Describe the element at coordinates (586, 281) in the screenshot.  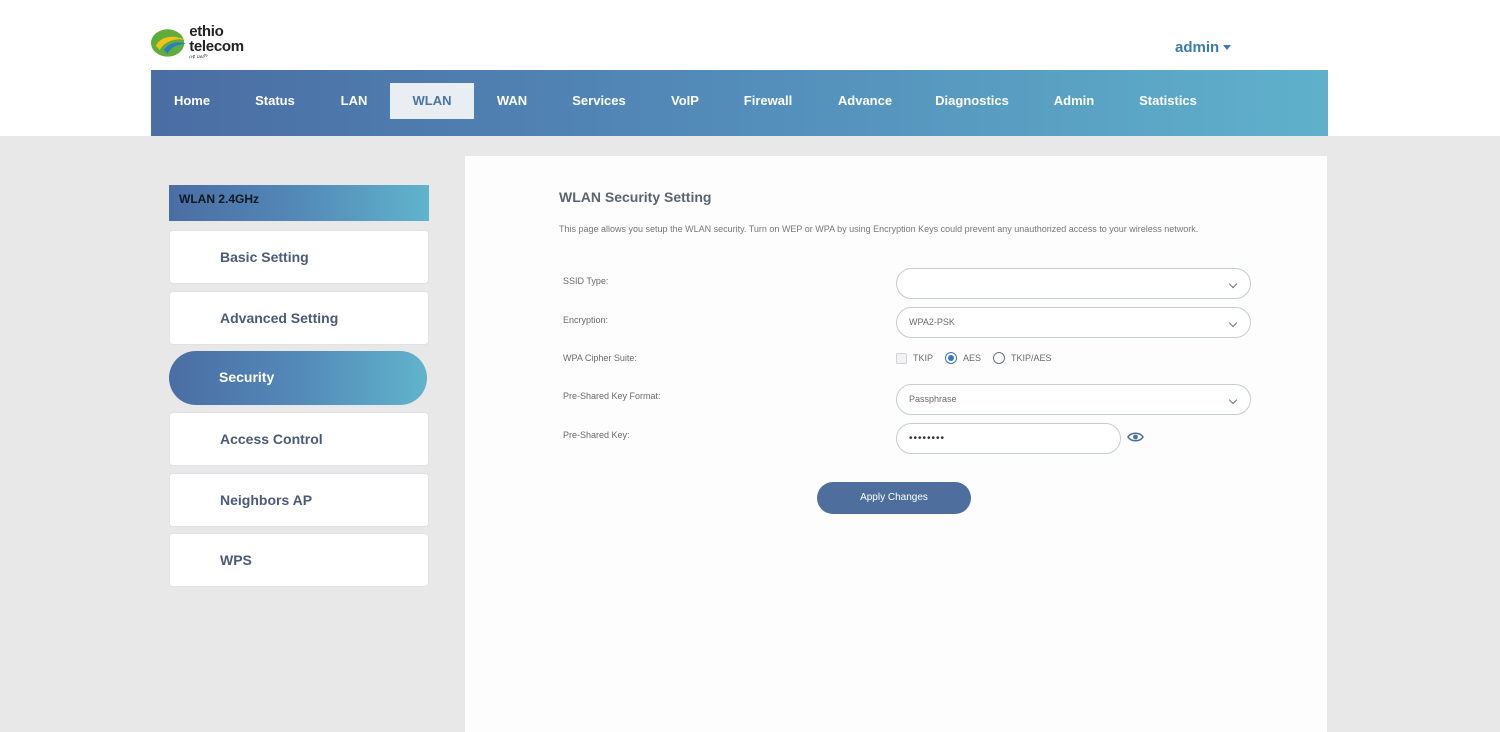
I see `ssid-type-label: SSID Type:` at that location.